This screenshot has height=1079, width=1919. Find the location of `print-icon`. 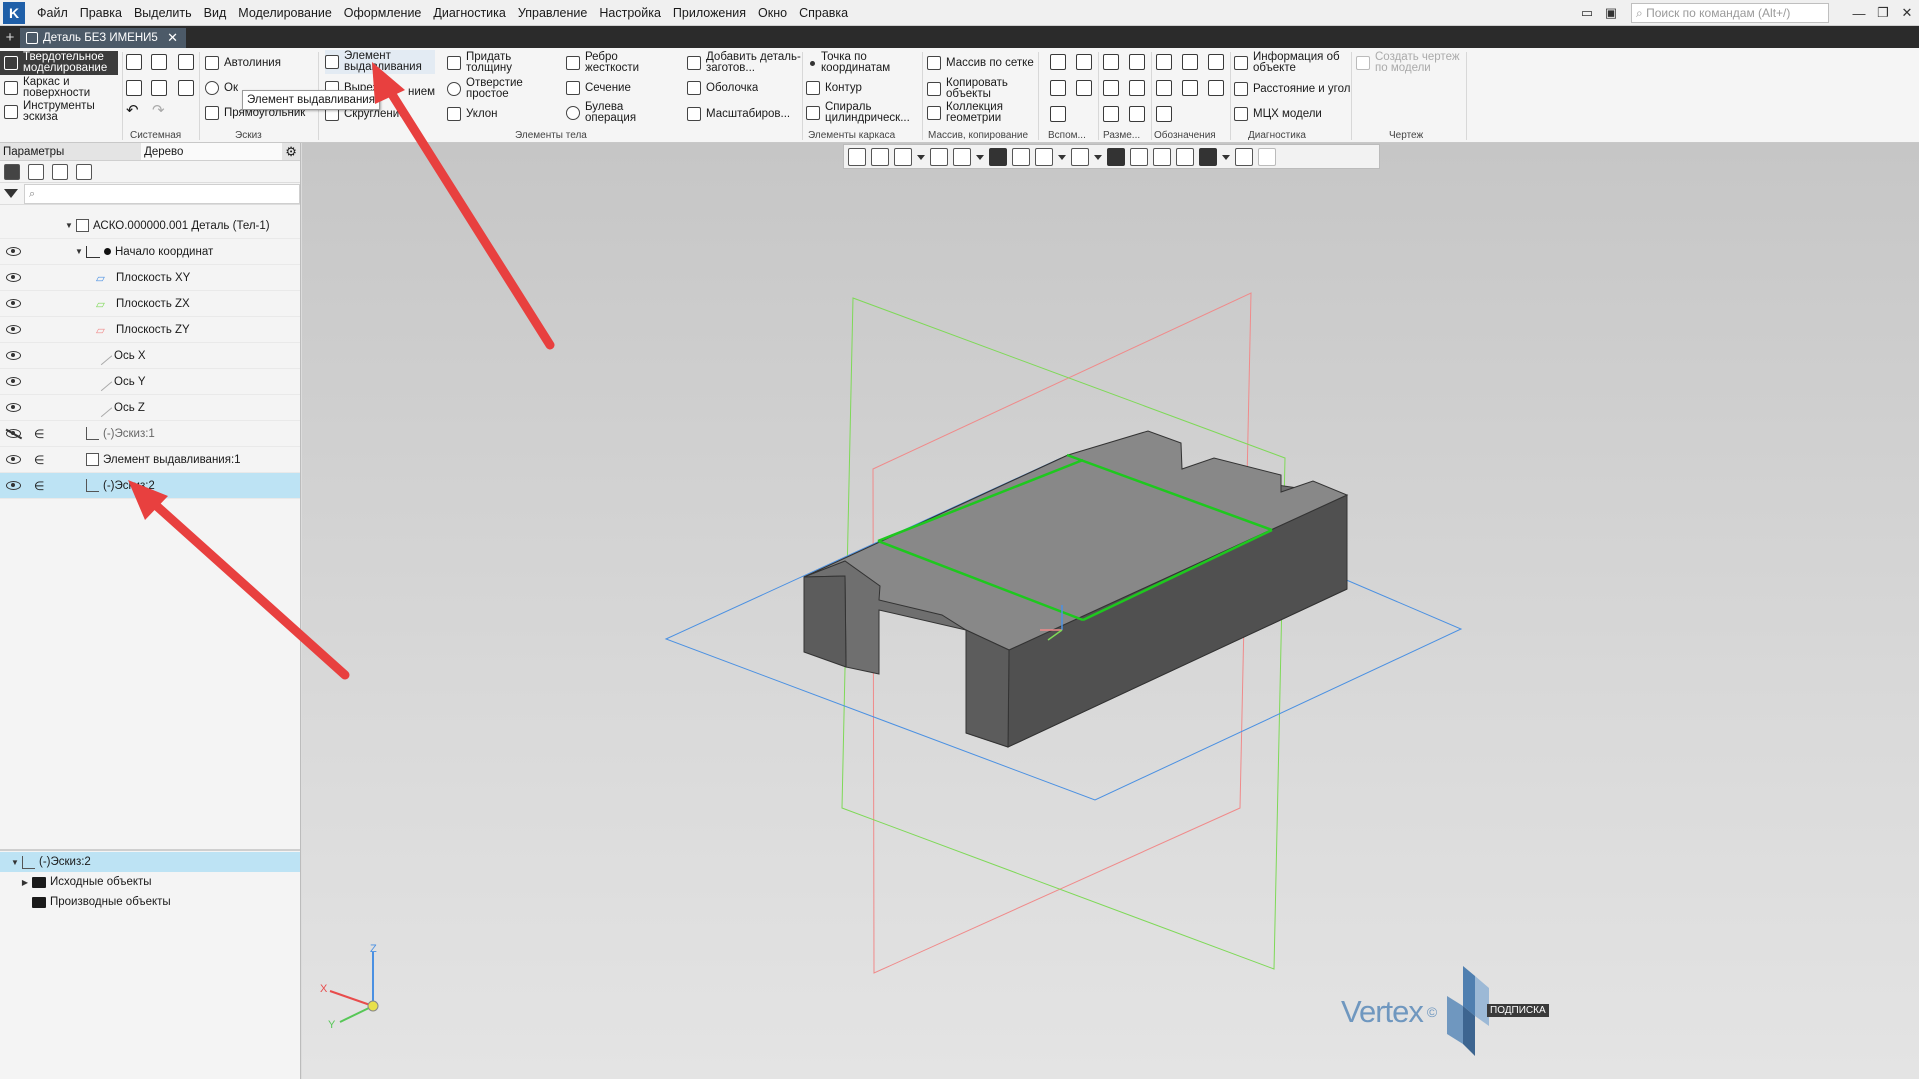

print-icon is located at coordinates (134, 88).